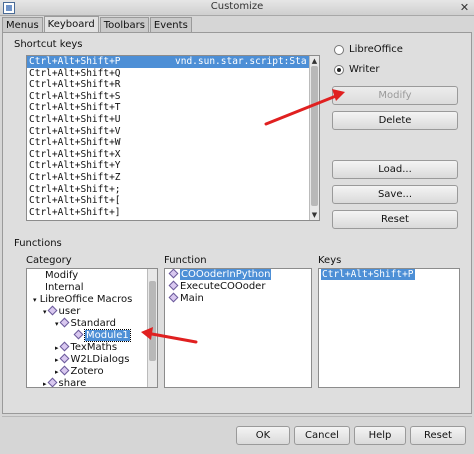  I want to click on arrow-to-module1, so click(169, 335).